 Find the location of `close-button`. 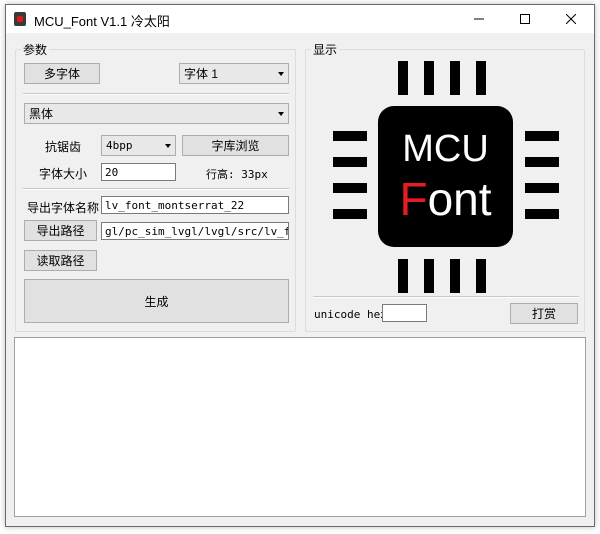

close-button is located at coordinates (571, 19).